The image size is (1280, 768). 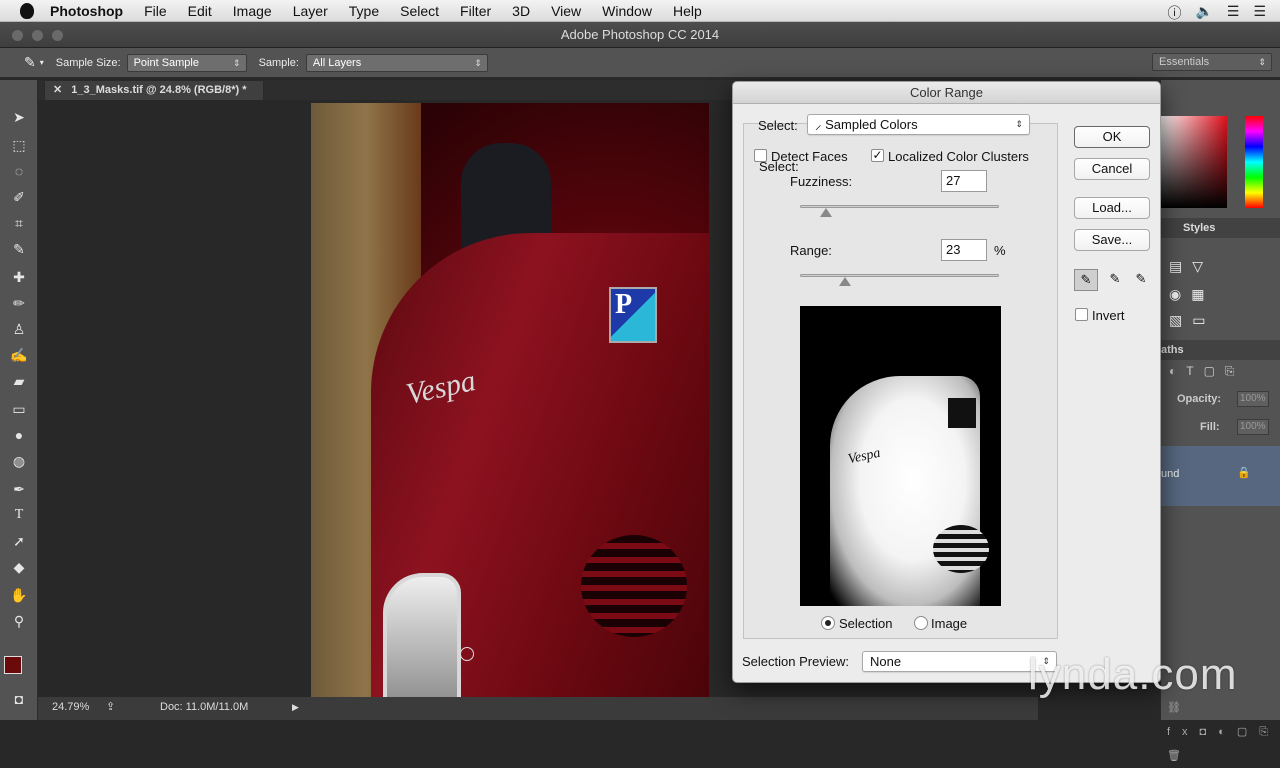 What do you see at coordinates (1199, 228) in the screenshot?
I see `tab-styles: Styles` at bounding box center [1199, 228].